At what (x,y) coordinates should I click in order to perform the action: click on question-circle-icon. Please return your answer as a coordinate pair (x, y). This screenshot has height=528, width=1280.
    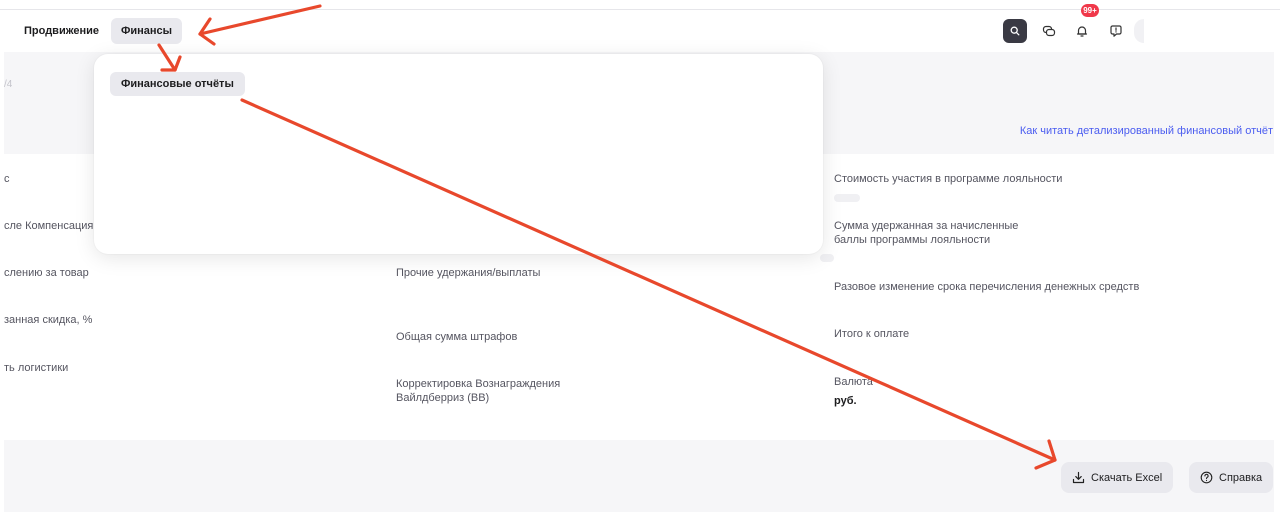
    Looking at the image, I should click on (1206, 477).